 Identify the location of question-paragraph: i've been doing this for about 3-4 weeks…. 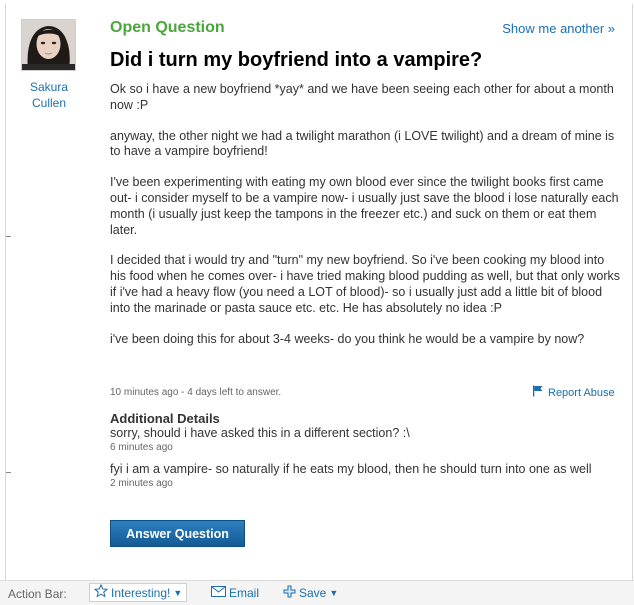
(347, 338).